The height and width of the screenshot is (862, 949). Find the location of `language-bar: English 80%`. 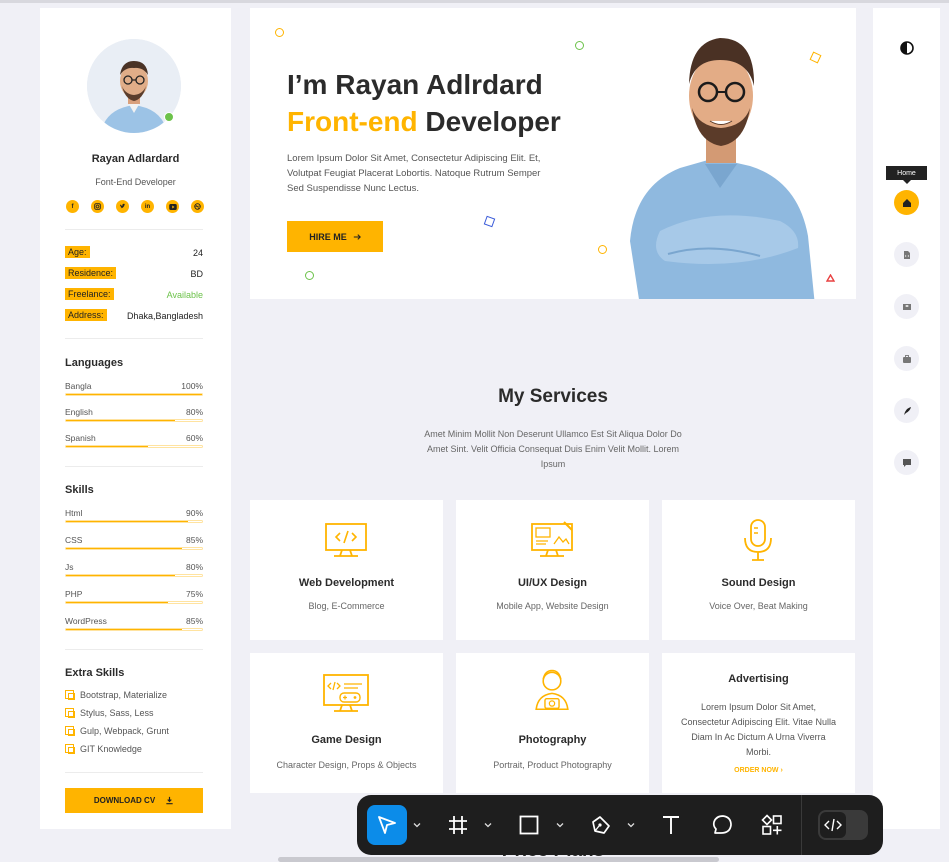

language-bar: English 80% is located at coordinates (134, 416).